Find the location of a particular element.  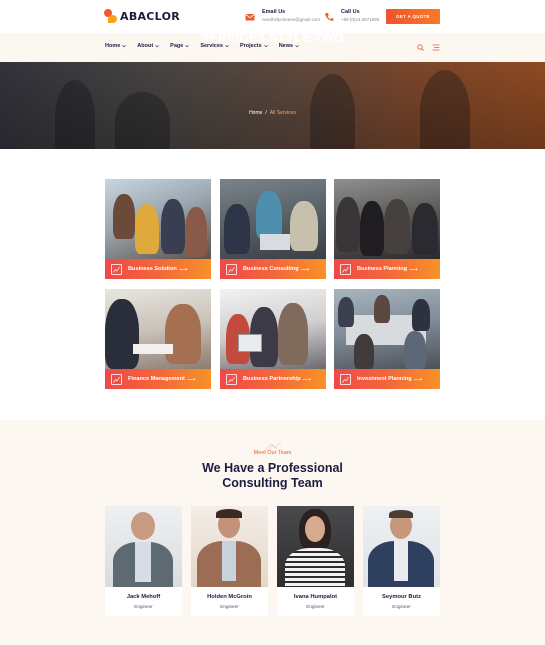

section-title: We Have a Professional Consulting Team is located at coordinates (272, 476).